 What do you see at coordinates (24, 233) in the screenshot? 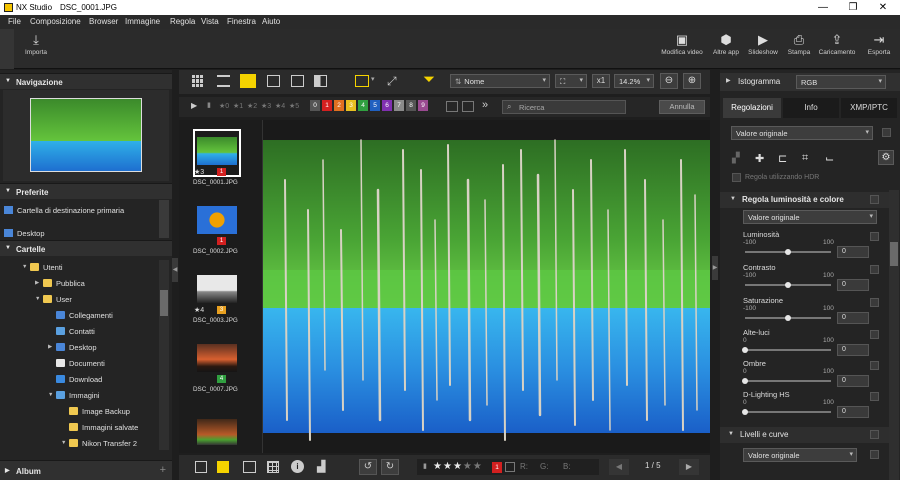
I see `favorite-item: Desktop` at bounding box center [24, 233].